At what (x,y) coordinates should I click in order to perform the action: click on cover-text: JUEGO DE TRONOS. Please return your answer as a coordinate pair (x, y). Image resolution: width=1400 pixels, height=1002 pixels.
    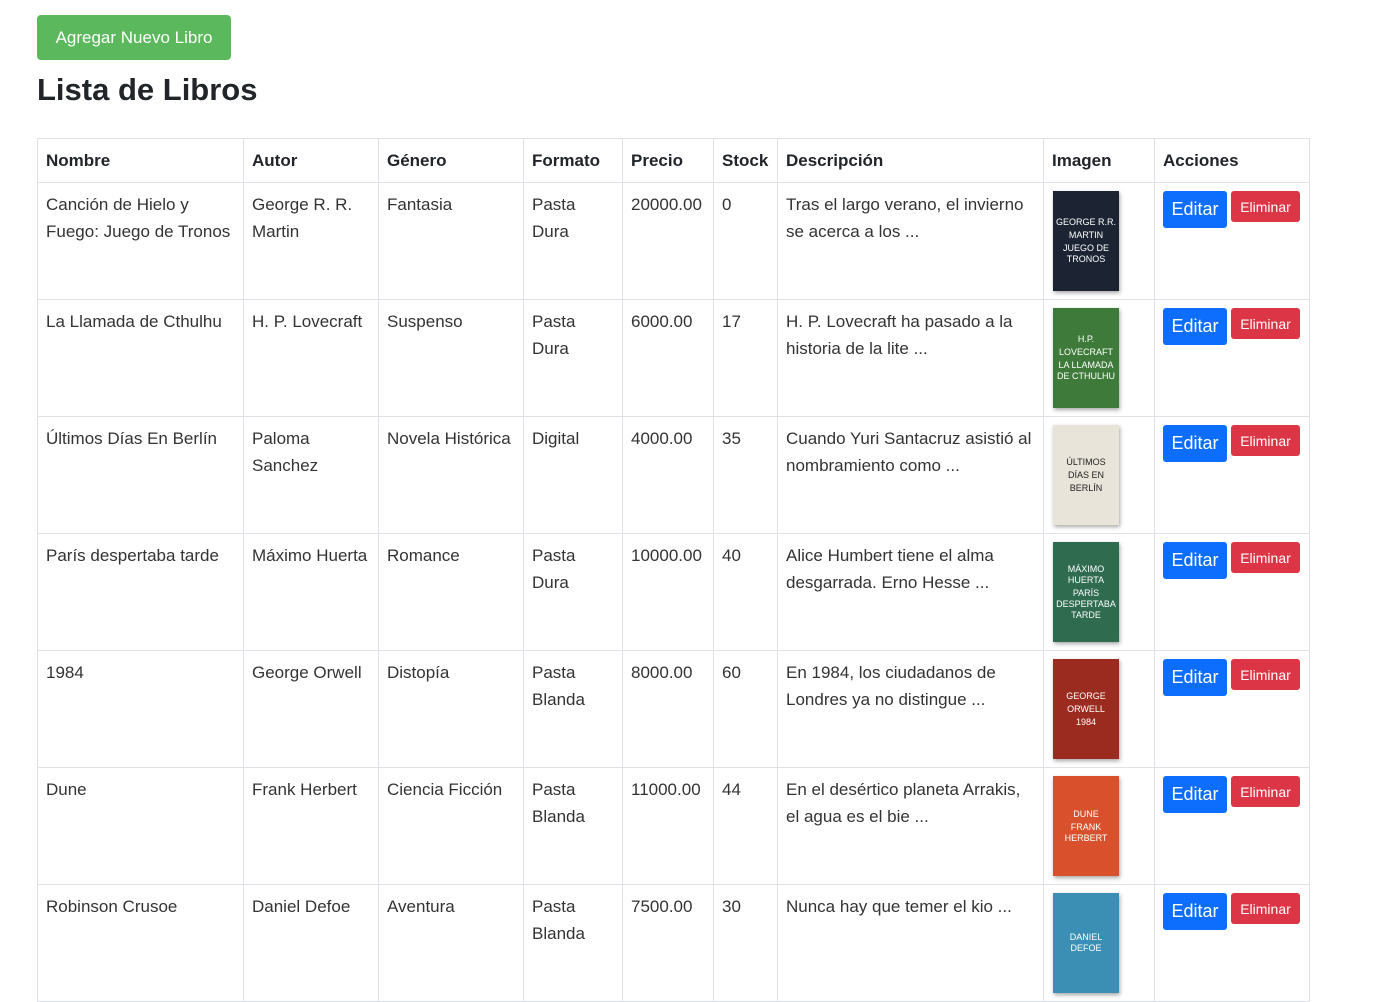
    Looking at the image, I should click on (1085, 253).